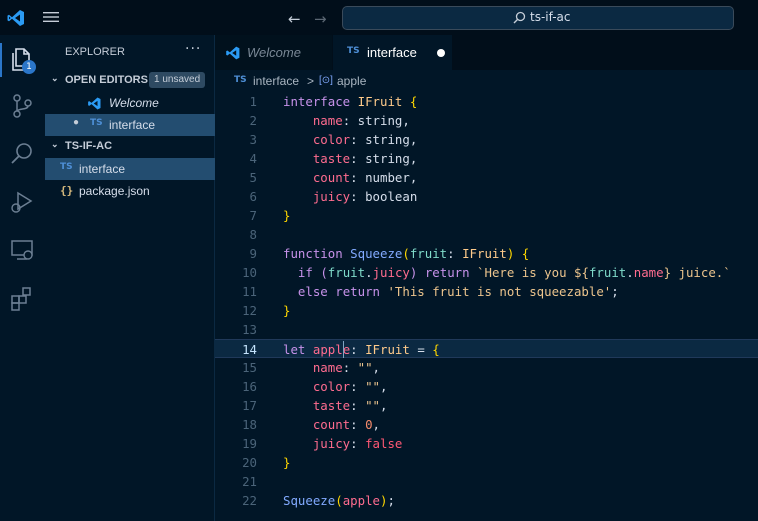 This screenshot has width=758, height=521. What do you see at coordinates (130, 169) in the screenshot?
I see `file-item-interface: TS interface` at bounding box center [130, 169].